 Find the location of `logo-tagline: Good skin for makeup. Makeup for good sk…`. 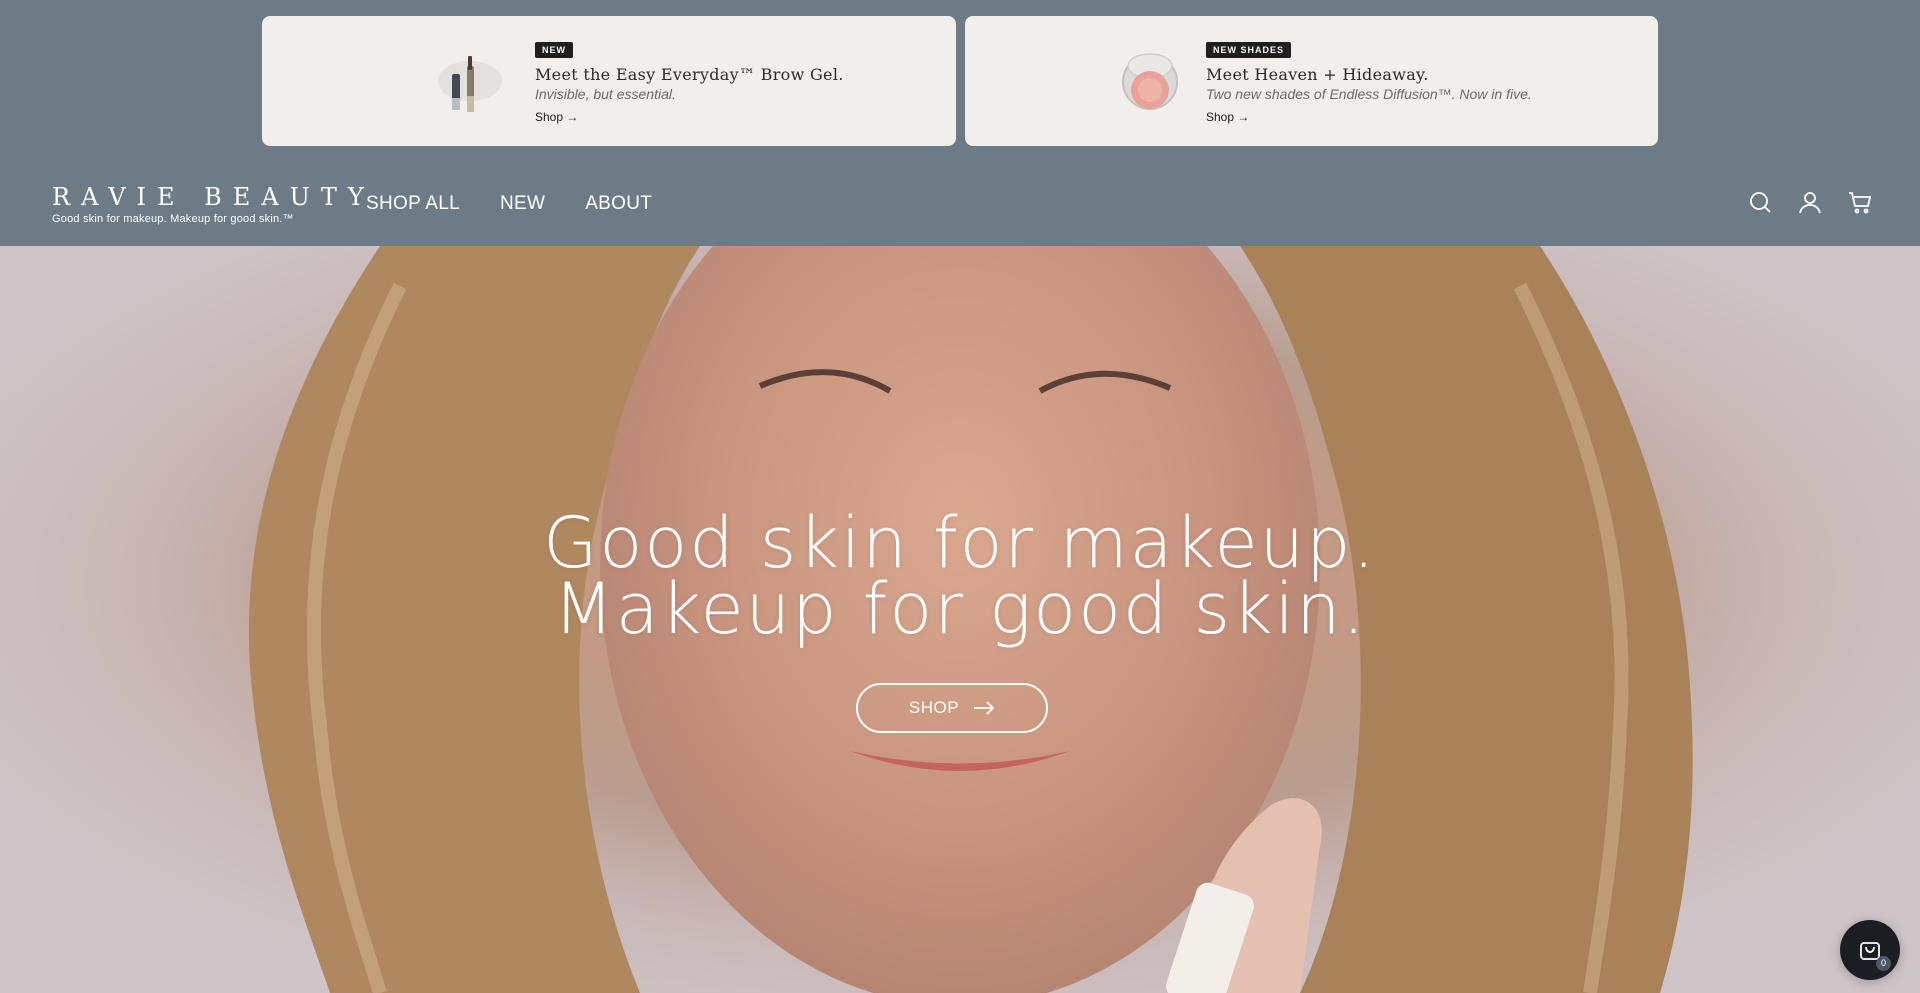

logo-tagline: Good skin for makeup. Makeup for good sk… is located at coordinates (173, 219).